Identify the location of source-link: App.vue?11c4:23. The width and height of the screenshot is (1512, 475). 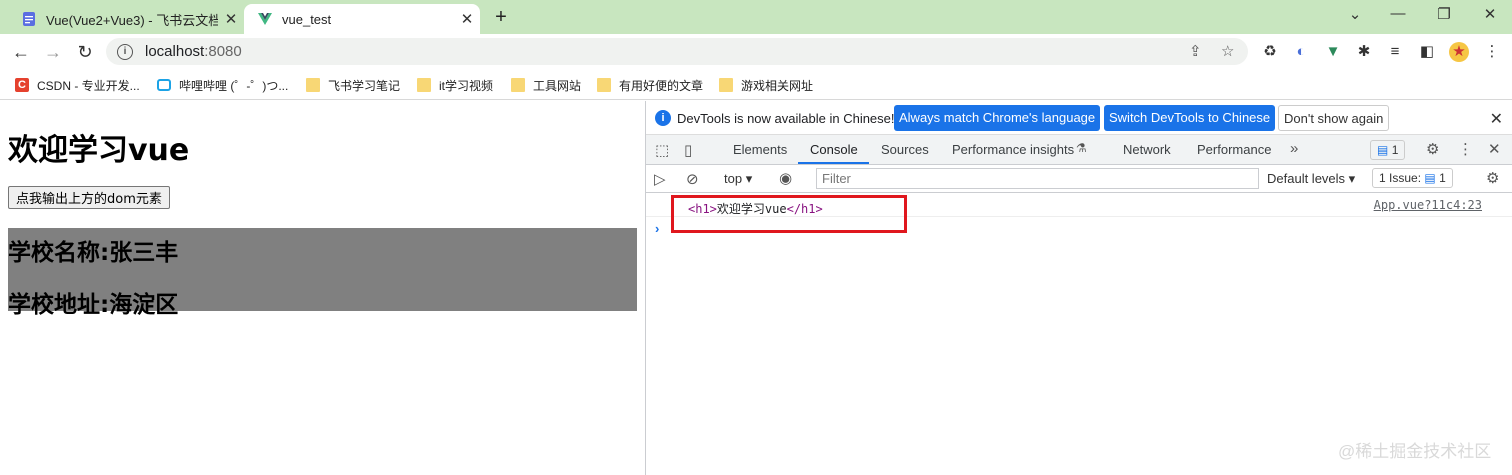
(1428, 205).